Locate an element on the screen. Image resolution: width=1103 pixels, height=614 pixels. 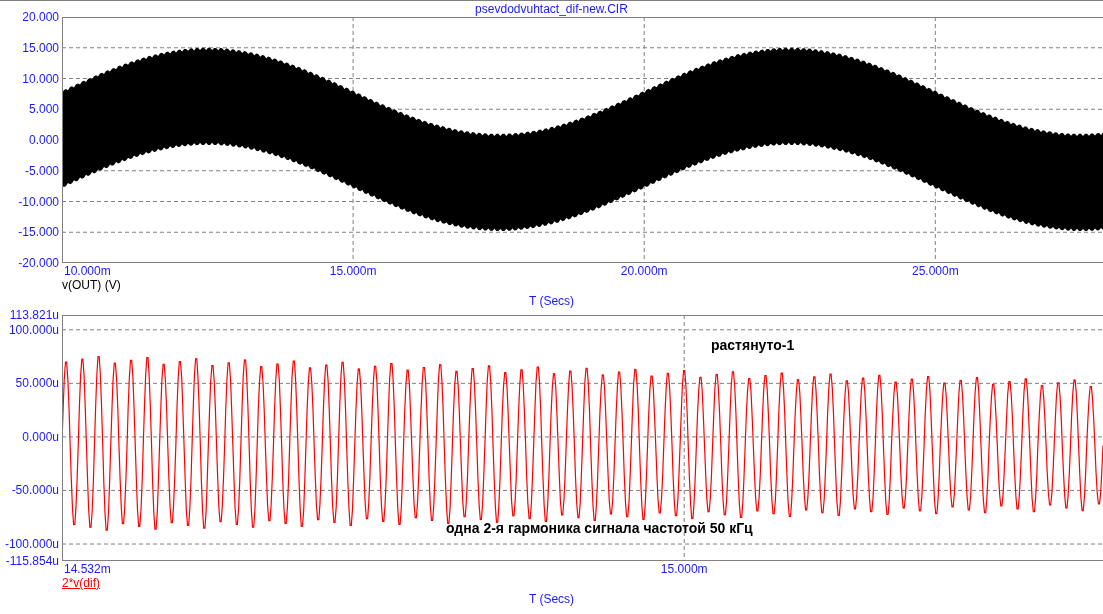
x-axis-tick-label: 25.000m is located at coordinates (935, 271).